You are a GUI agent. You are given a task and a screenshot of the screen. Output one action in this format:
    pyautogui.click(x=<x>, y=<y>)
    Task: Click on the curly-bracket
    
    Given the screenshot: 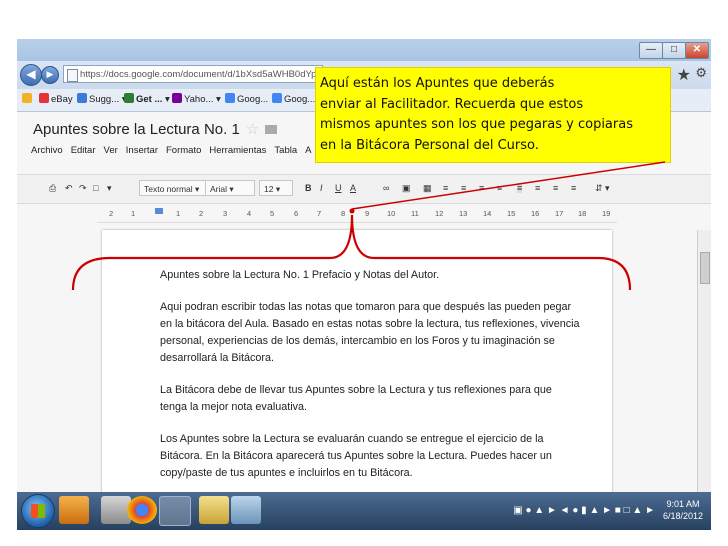 What is the action you would take?
    pyautogui.click(x=351, y=252)
    